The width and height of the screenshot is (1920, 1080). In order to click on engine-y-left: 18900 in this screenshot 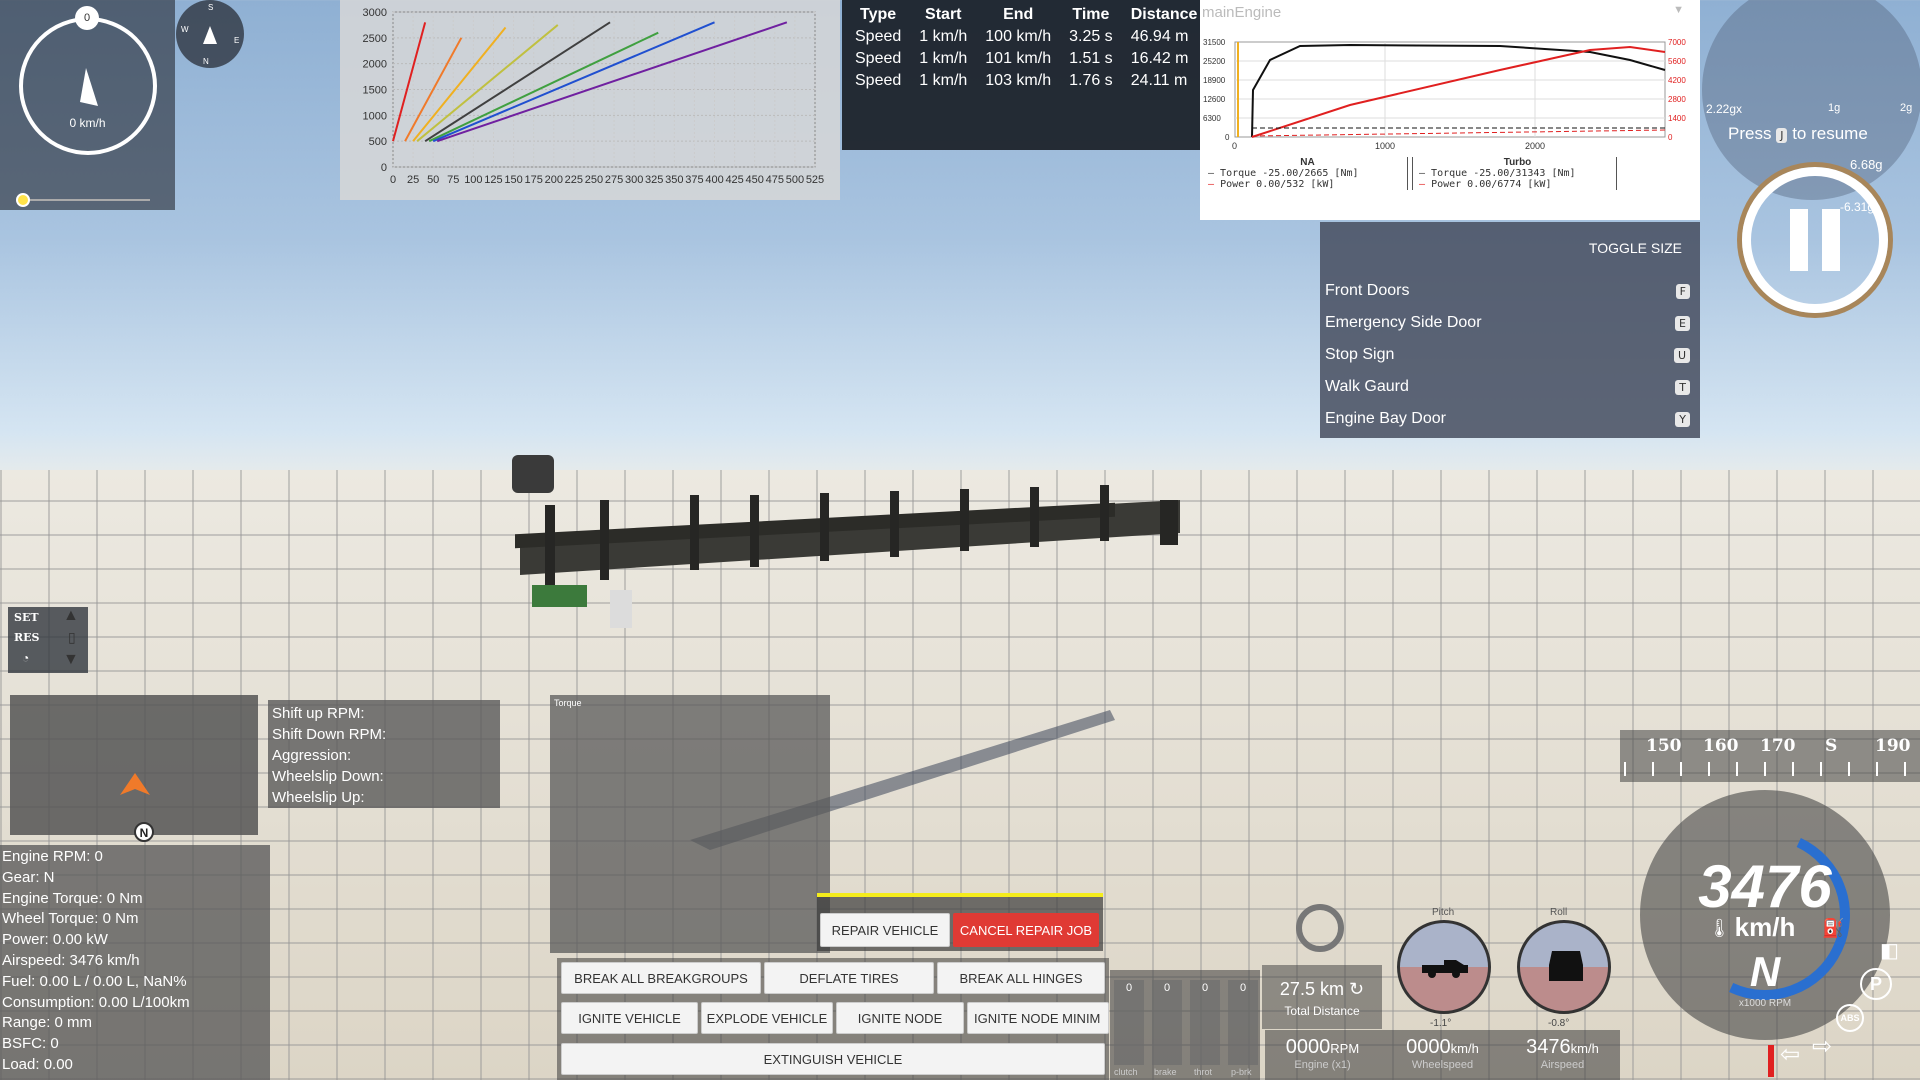, I will do `click(1214, 80)`.